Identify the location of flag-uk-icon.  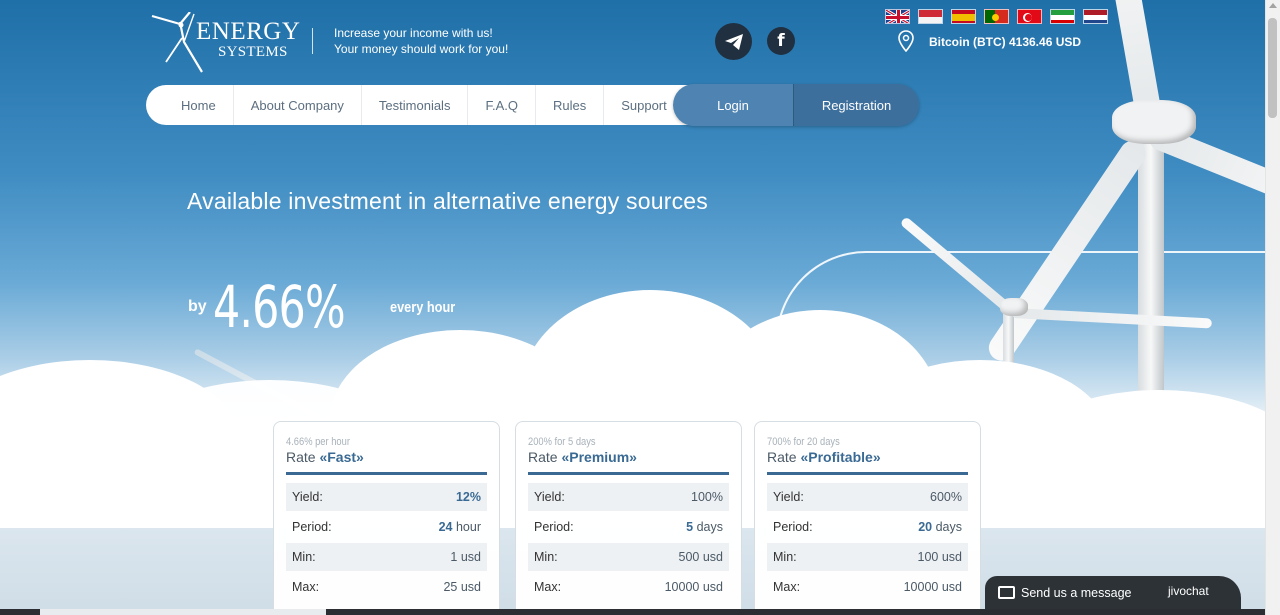
(897, 16).